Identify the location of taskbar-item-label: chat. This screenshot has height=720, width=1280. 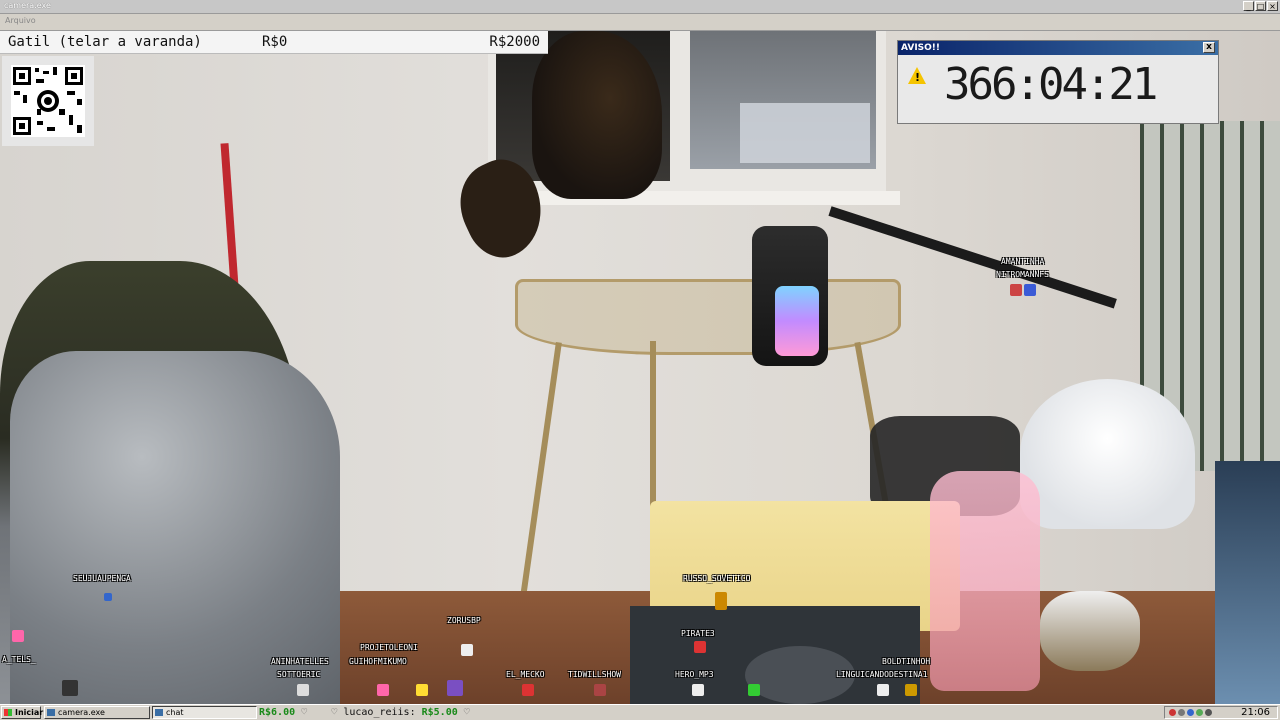
(175, 712).